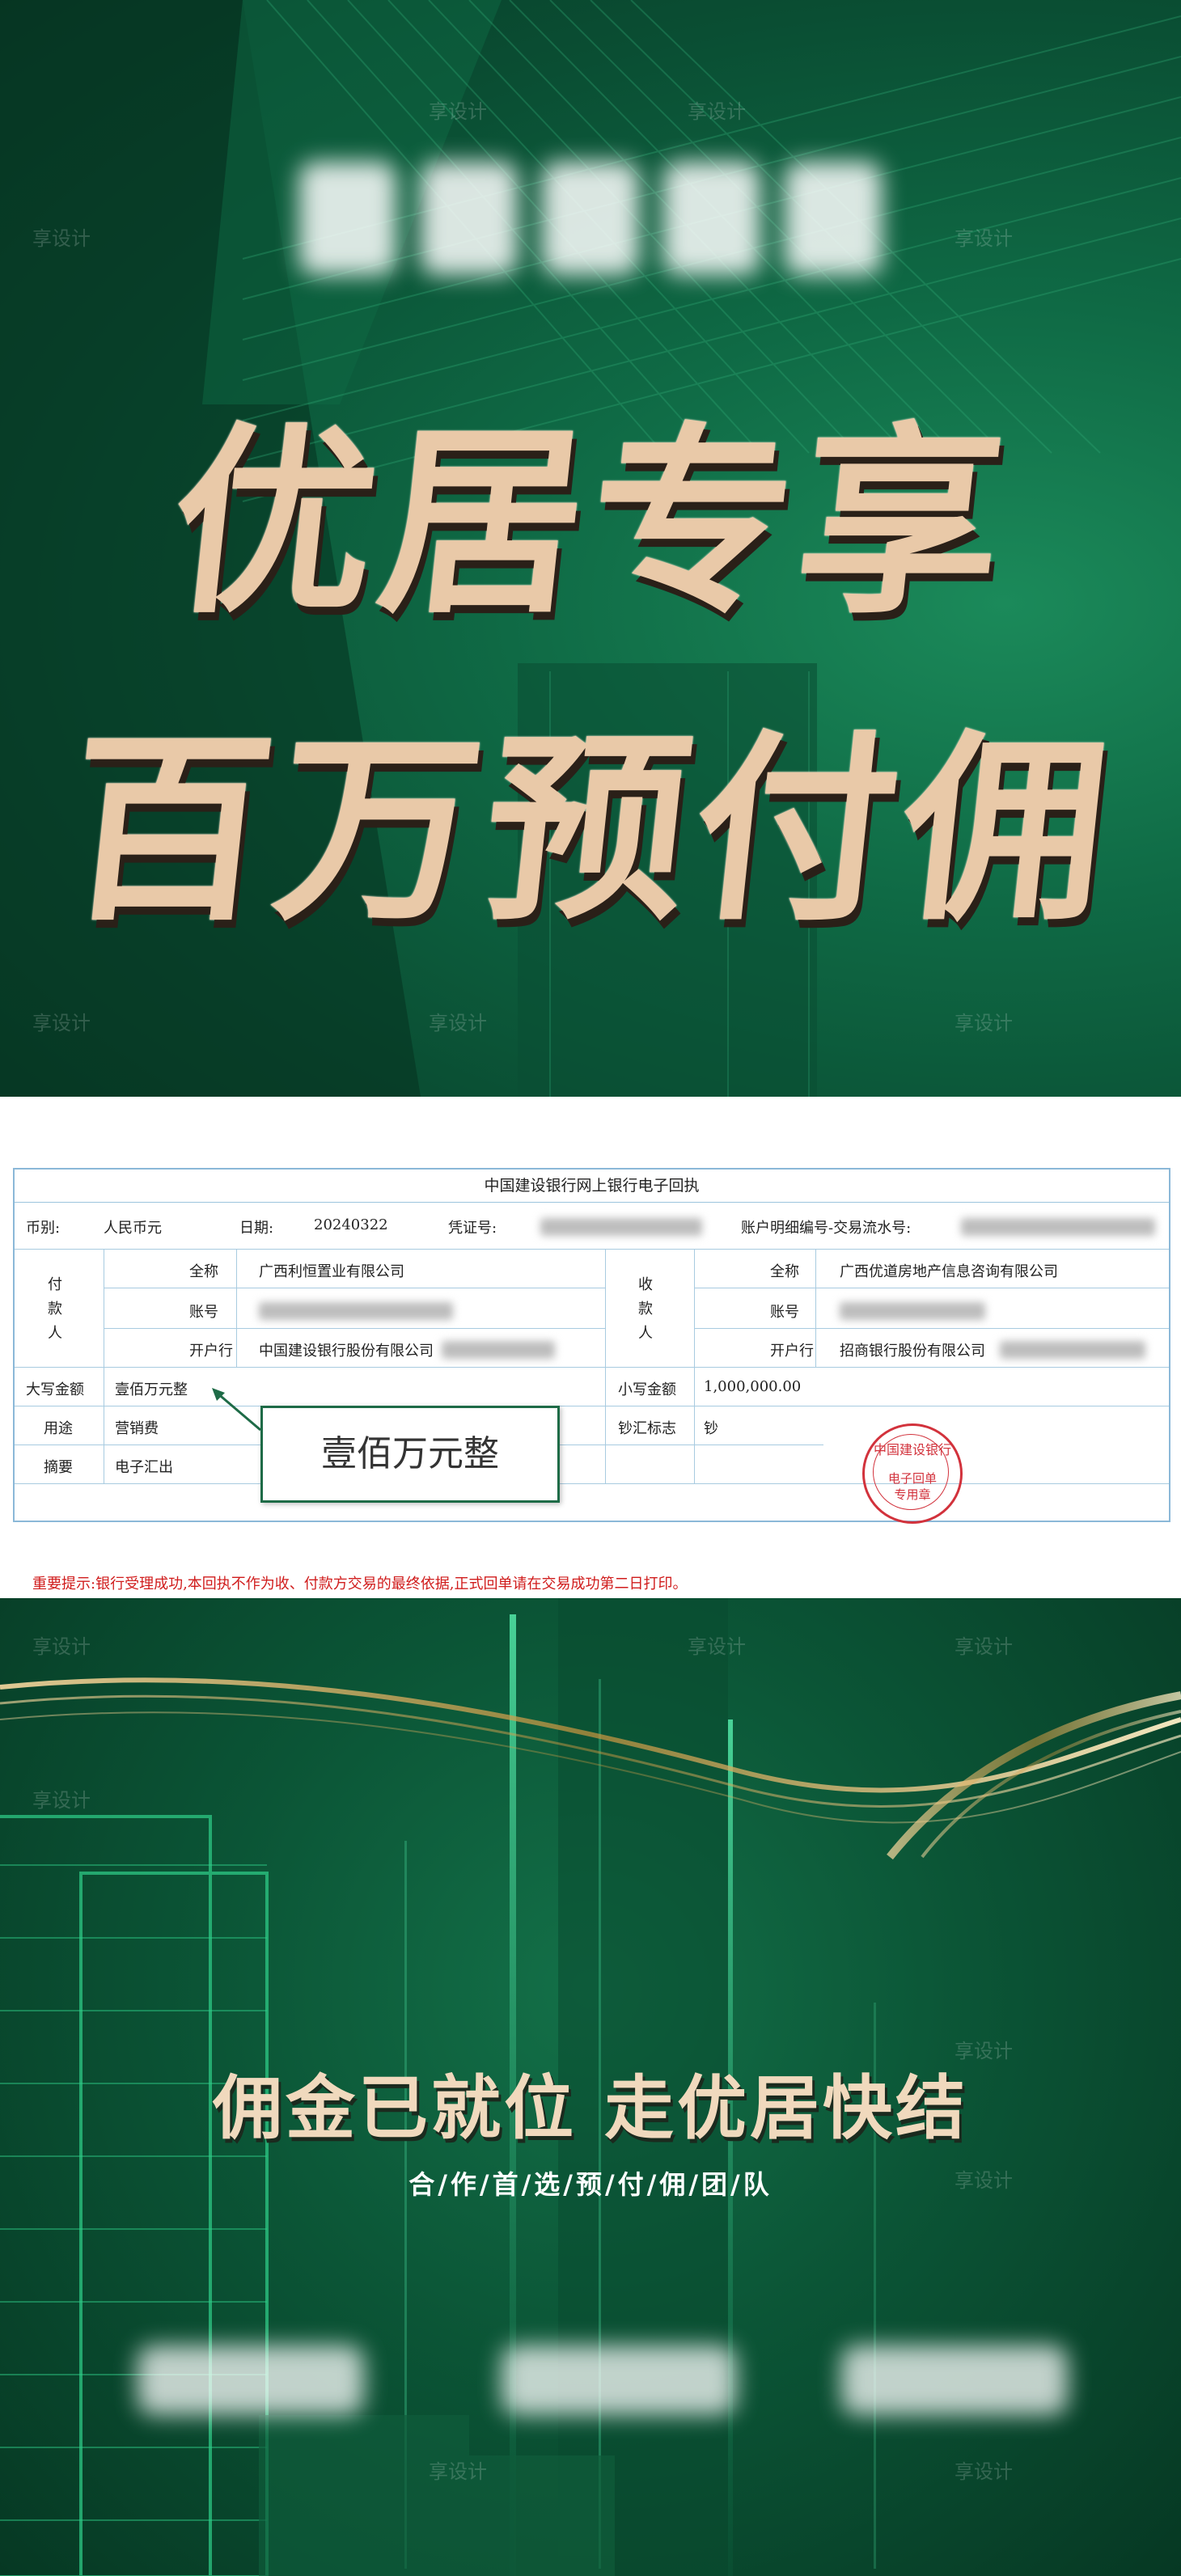 The image size is (1181, 2576). I want to click on payee-name-label: 全称, so click(784, 1271).